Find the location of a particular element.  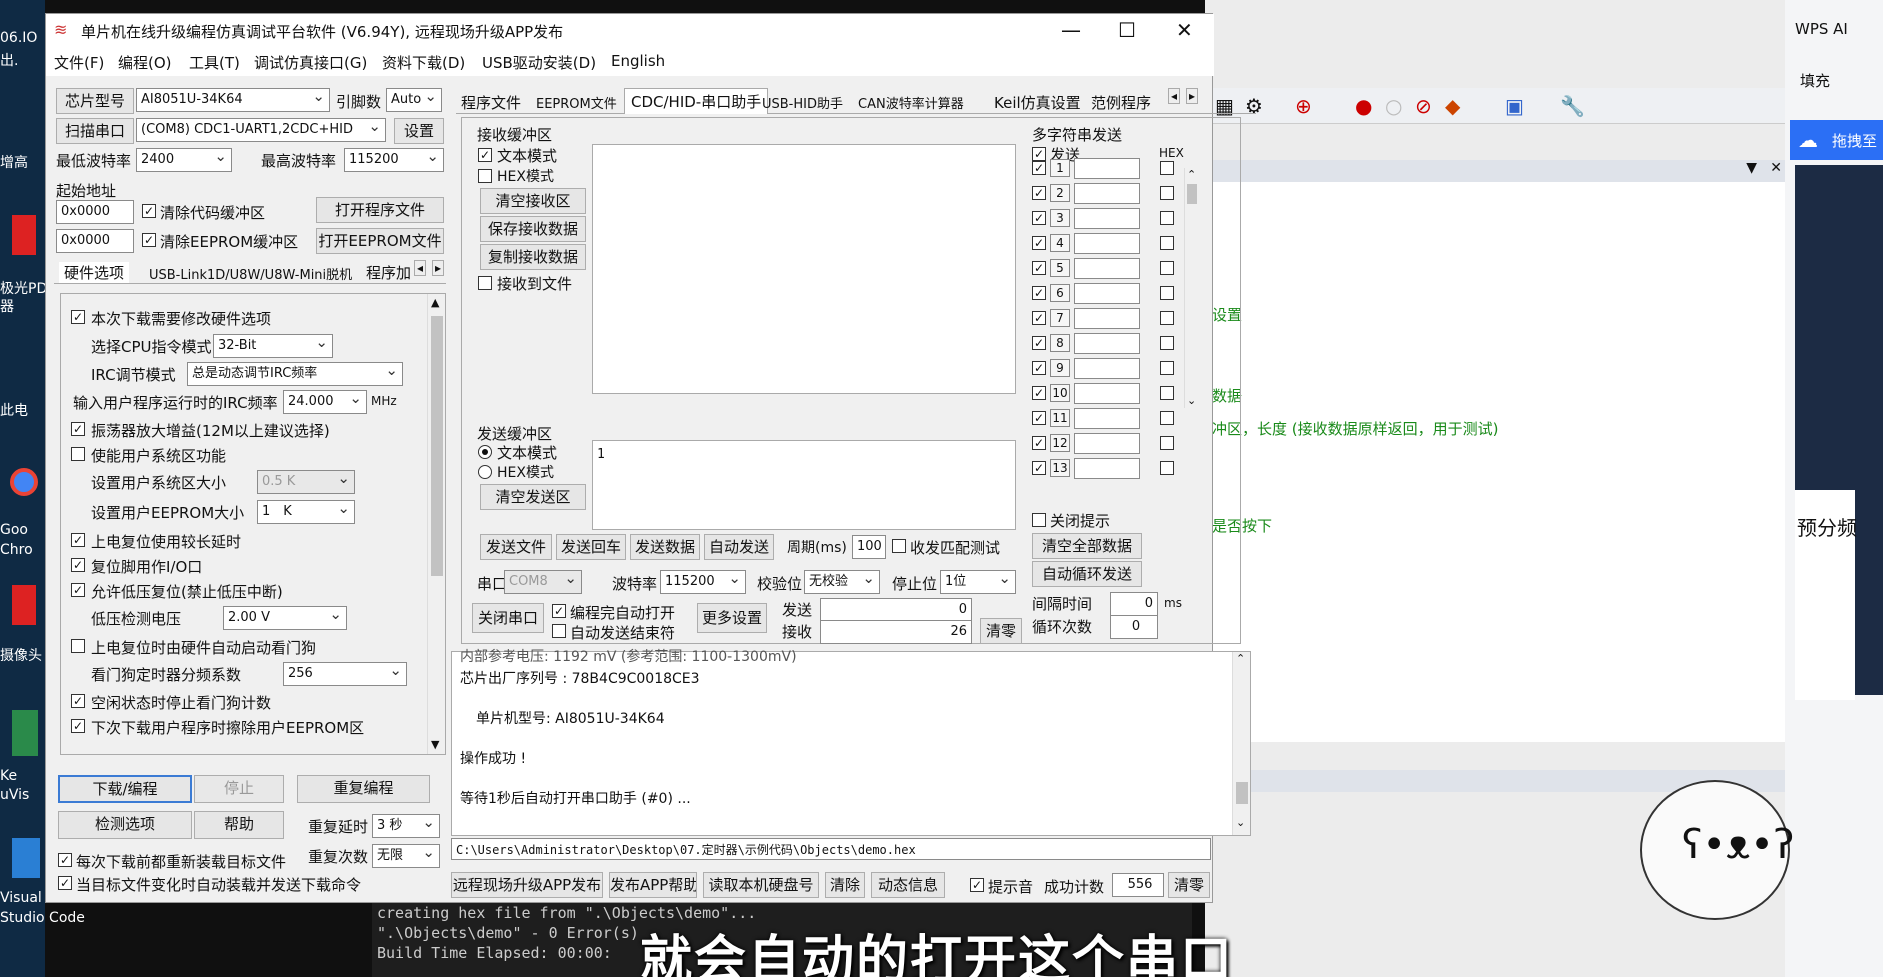

receive-textarea is located at coordinates (804, 269).